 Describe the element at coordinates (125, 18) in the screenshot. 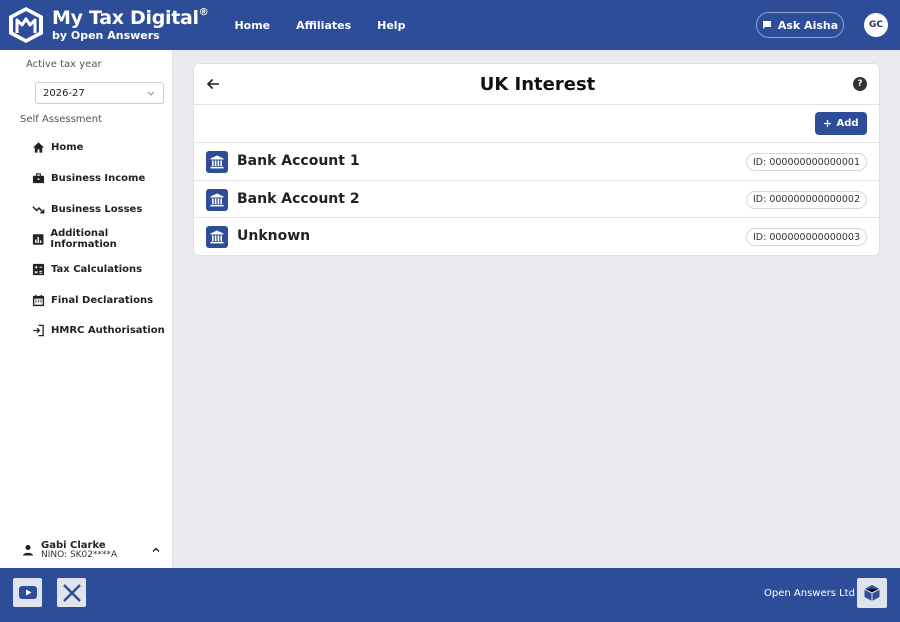

I see `brand-title: My Tax Digital` at that location.